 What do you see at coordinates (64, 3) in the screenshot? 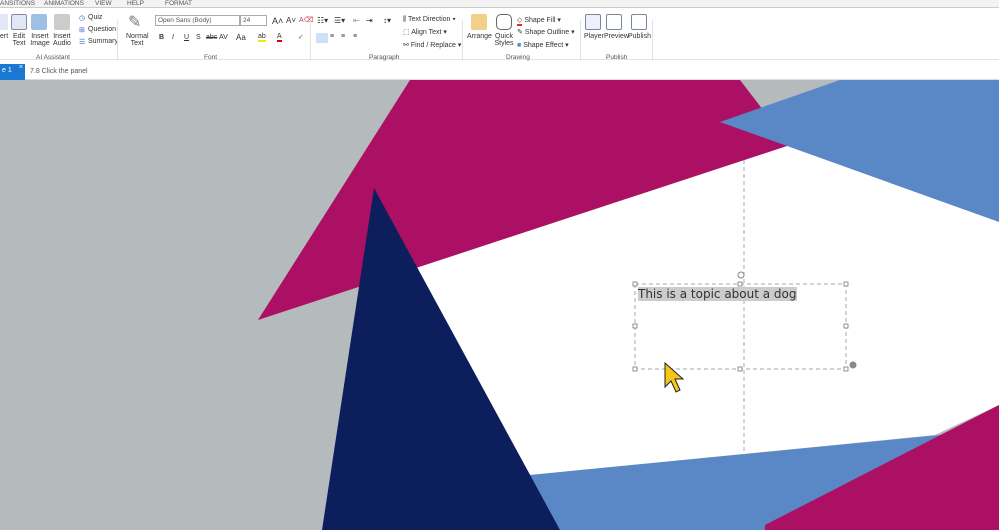
I see `tab-animations: ANIMATIONS` at bounding box center [64, 3].